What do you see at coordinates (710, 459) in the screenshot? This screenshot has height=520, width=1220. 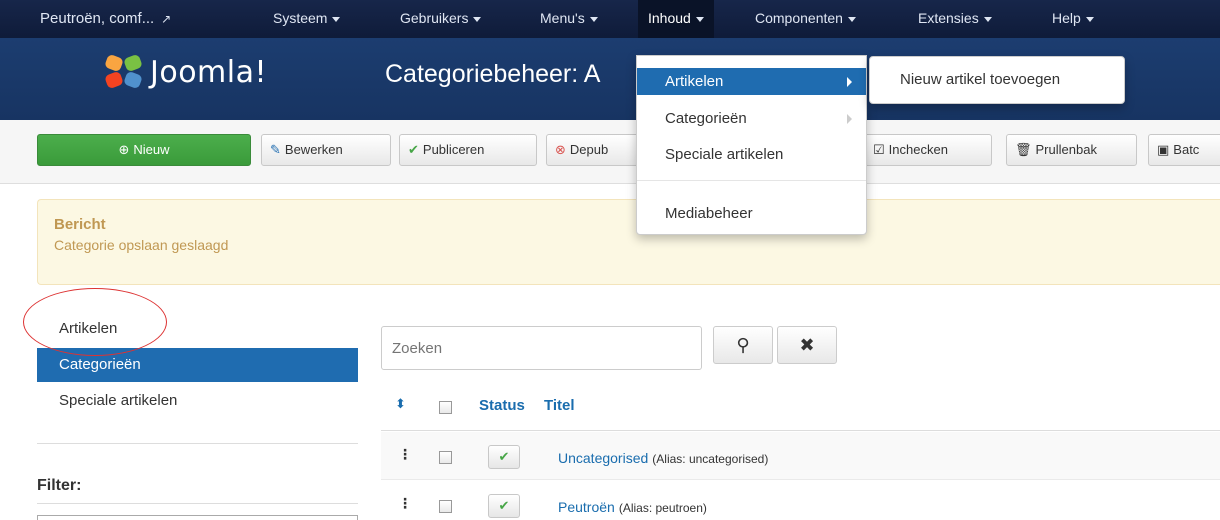 I see `category-alias: (Alias: uncategorised)` at bounding box center [710, 459].